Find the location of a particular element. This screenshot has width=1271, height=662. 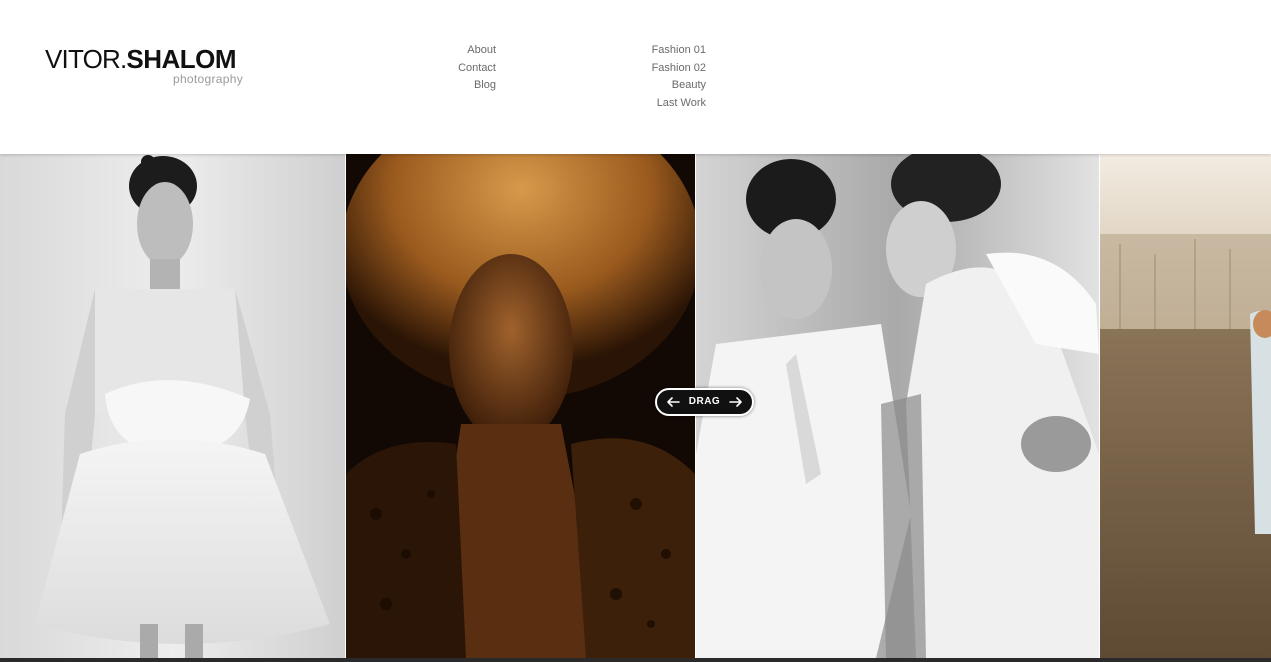

nav-item-fashion-02: Fashion 02 is located at coordinates (653, 69).